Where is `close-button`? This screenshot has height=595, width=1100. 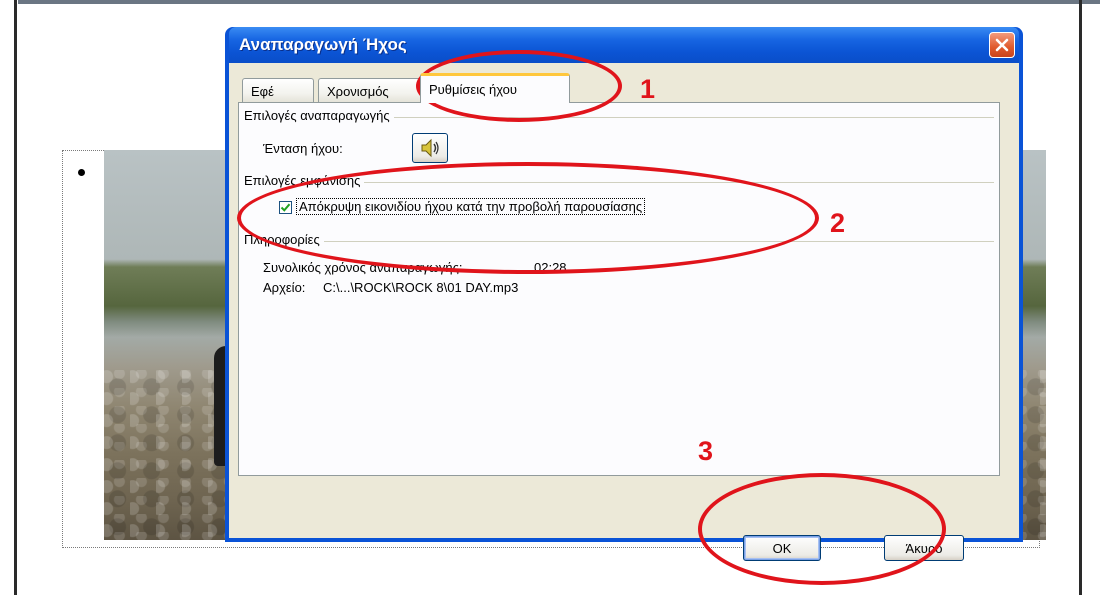
close-button is located at coordinates (1002, 45).